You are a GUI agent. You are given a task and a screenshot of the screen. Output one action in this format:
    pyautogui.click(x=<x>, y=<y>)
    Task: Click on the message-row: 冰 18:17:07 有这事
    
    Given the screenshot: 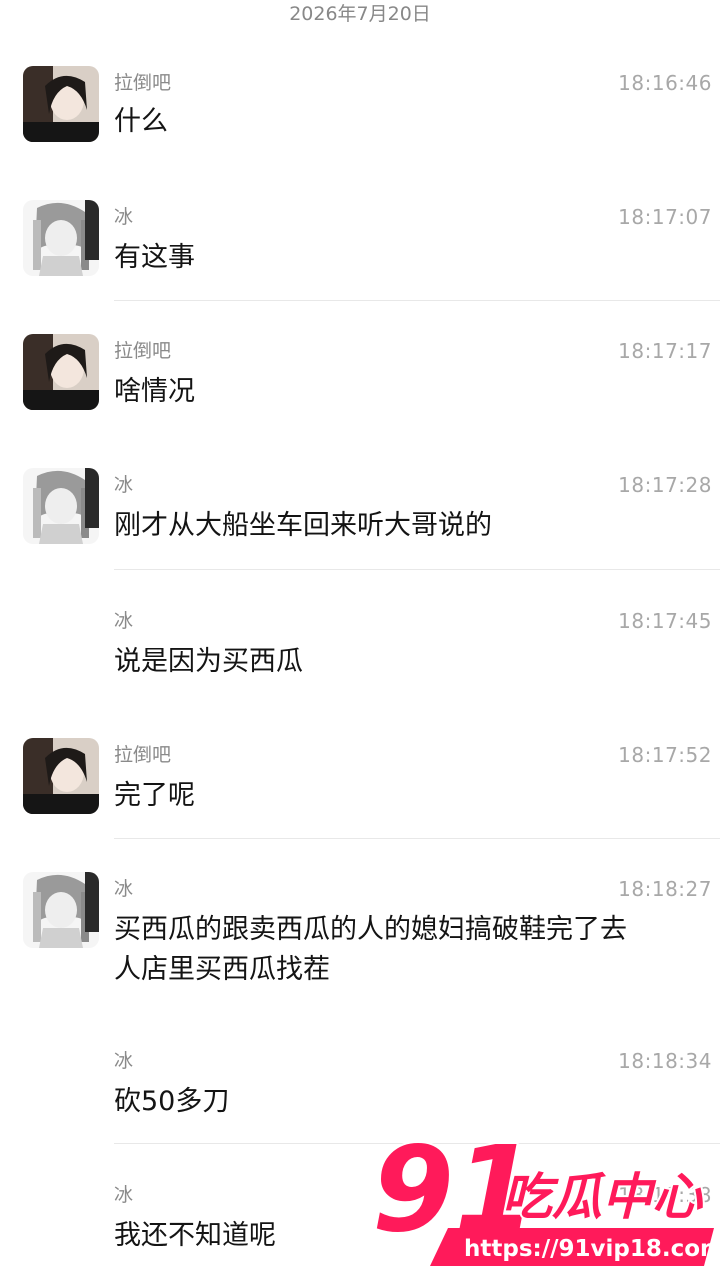 What is the action you would take?
    pyautogui.click(x=360, y=250)
    